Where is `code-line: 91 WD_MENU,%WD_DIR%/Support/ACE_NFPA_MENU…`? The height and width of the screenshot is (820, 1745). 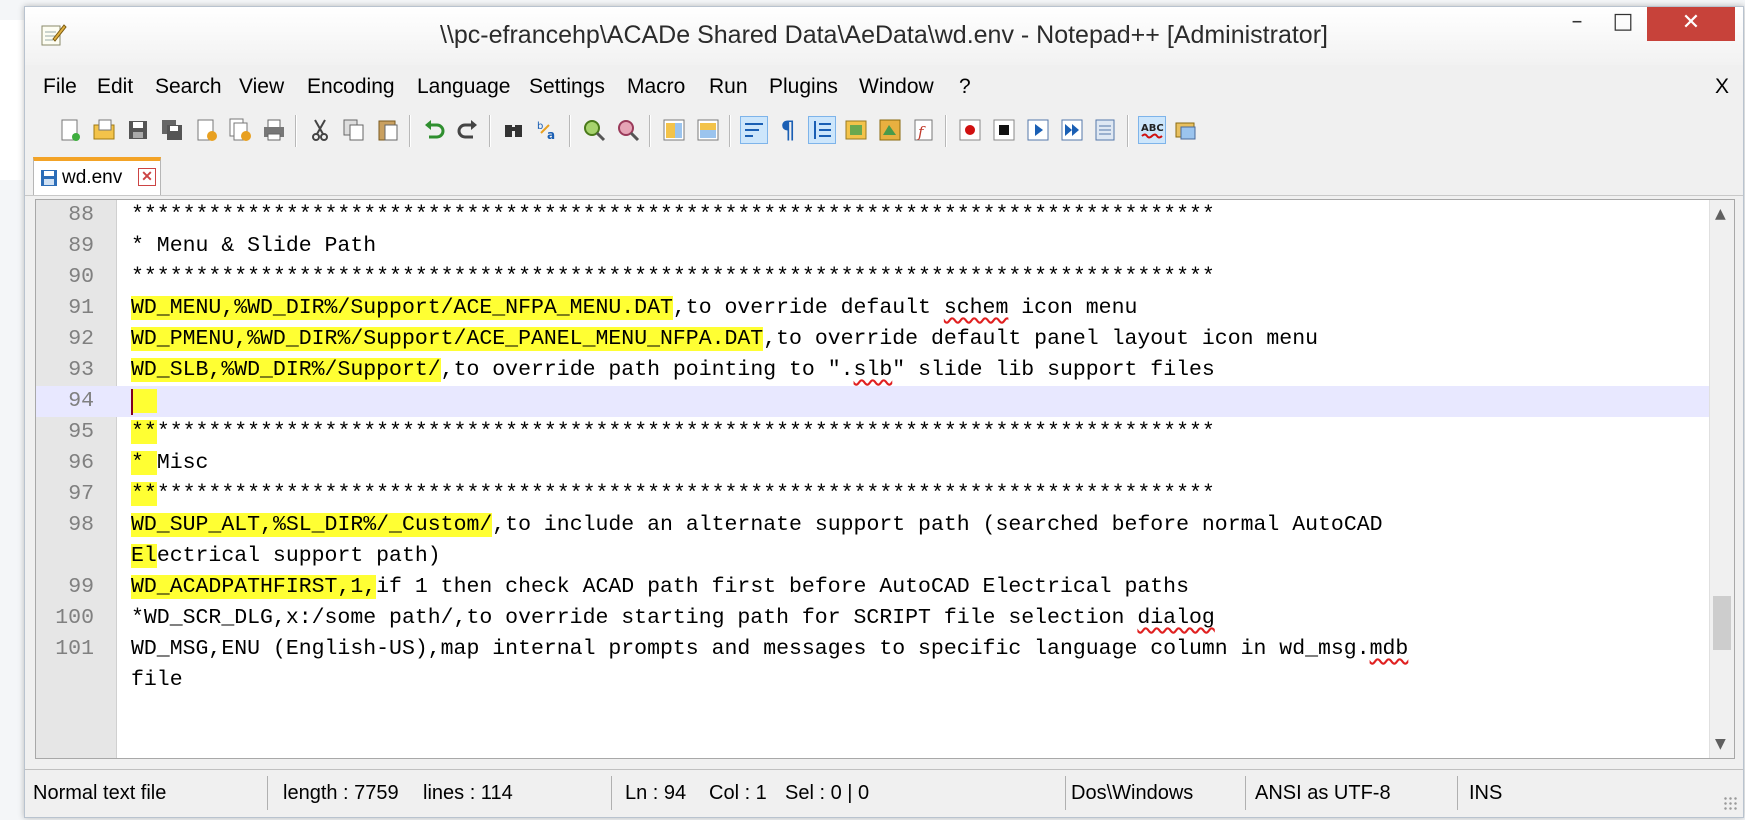
code-line: 91 WD_MENU,%WD_DIR%/Support/ACE_NFPA_MENU… is located at coordinates (874, 308).